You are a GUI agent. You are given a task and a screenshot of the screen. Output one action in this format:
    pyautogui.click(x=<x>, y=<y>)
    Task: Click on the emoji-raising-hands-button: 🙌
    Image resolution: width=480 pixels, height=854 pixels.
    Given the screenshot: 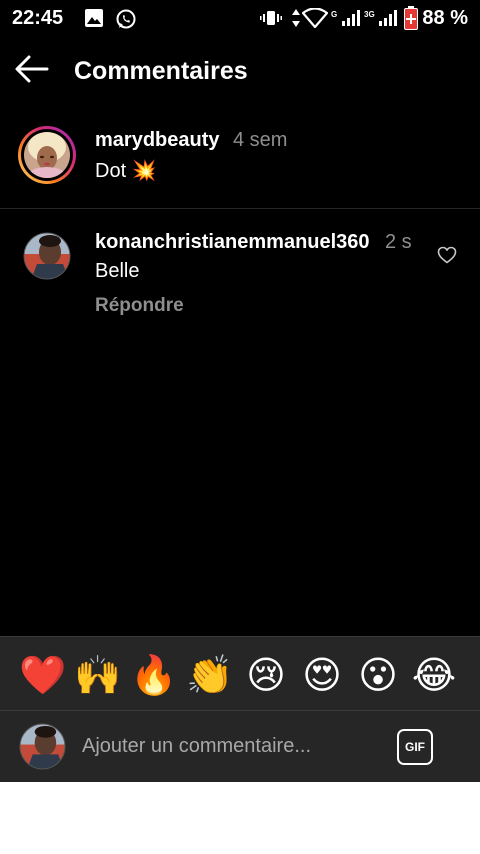 What is the action you would take?
    pyautogui.click(x=98, y=675)
    